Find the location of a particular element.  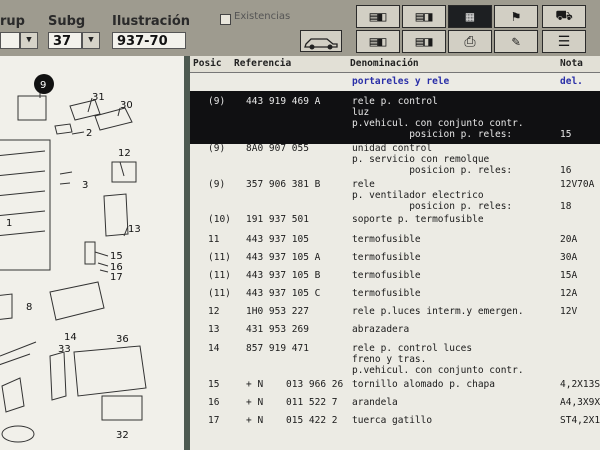

printer-icon: ⎙ is located at coordinates (470, 41).